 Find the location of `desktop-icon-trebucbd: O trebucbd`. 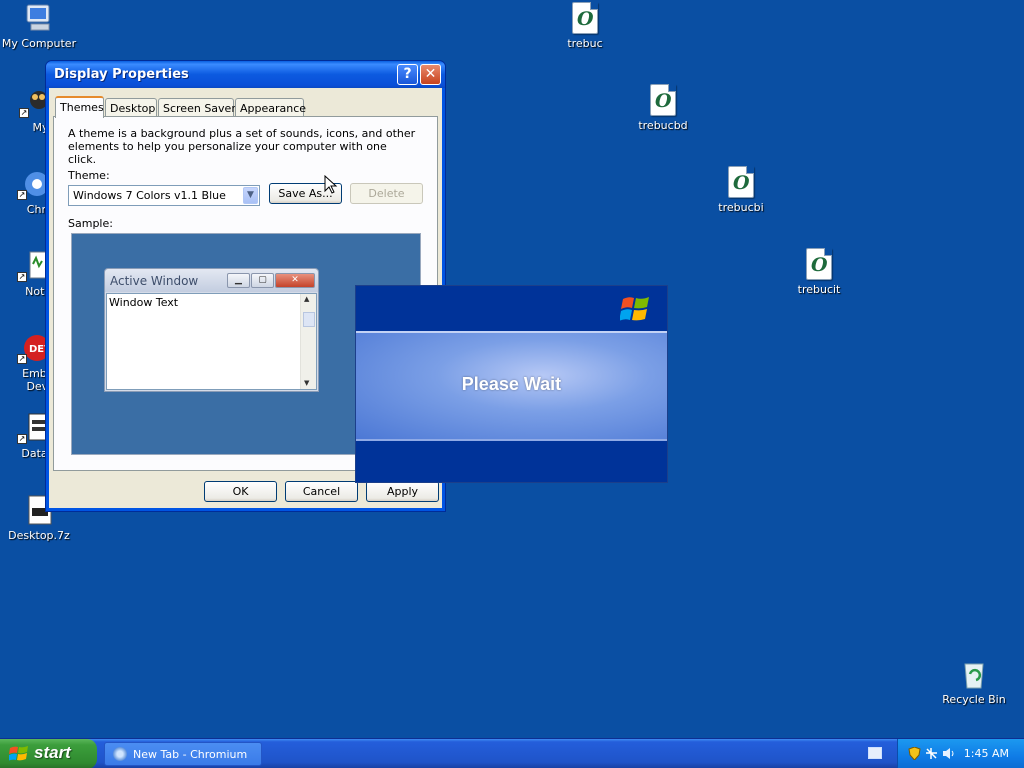

desktop-icon-trebucbd: O trebucbd is located at coordinates (663, 108).